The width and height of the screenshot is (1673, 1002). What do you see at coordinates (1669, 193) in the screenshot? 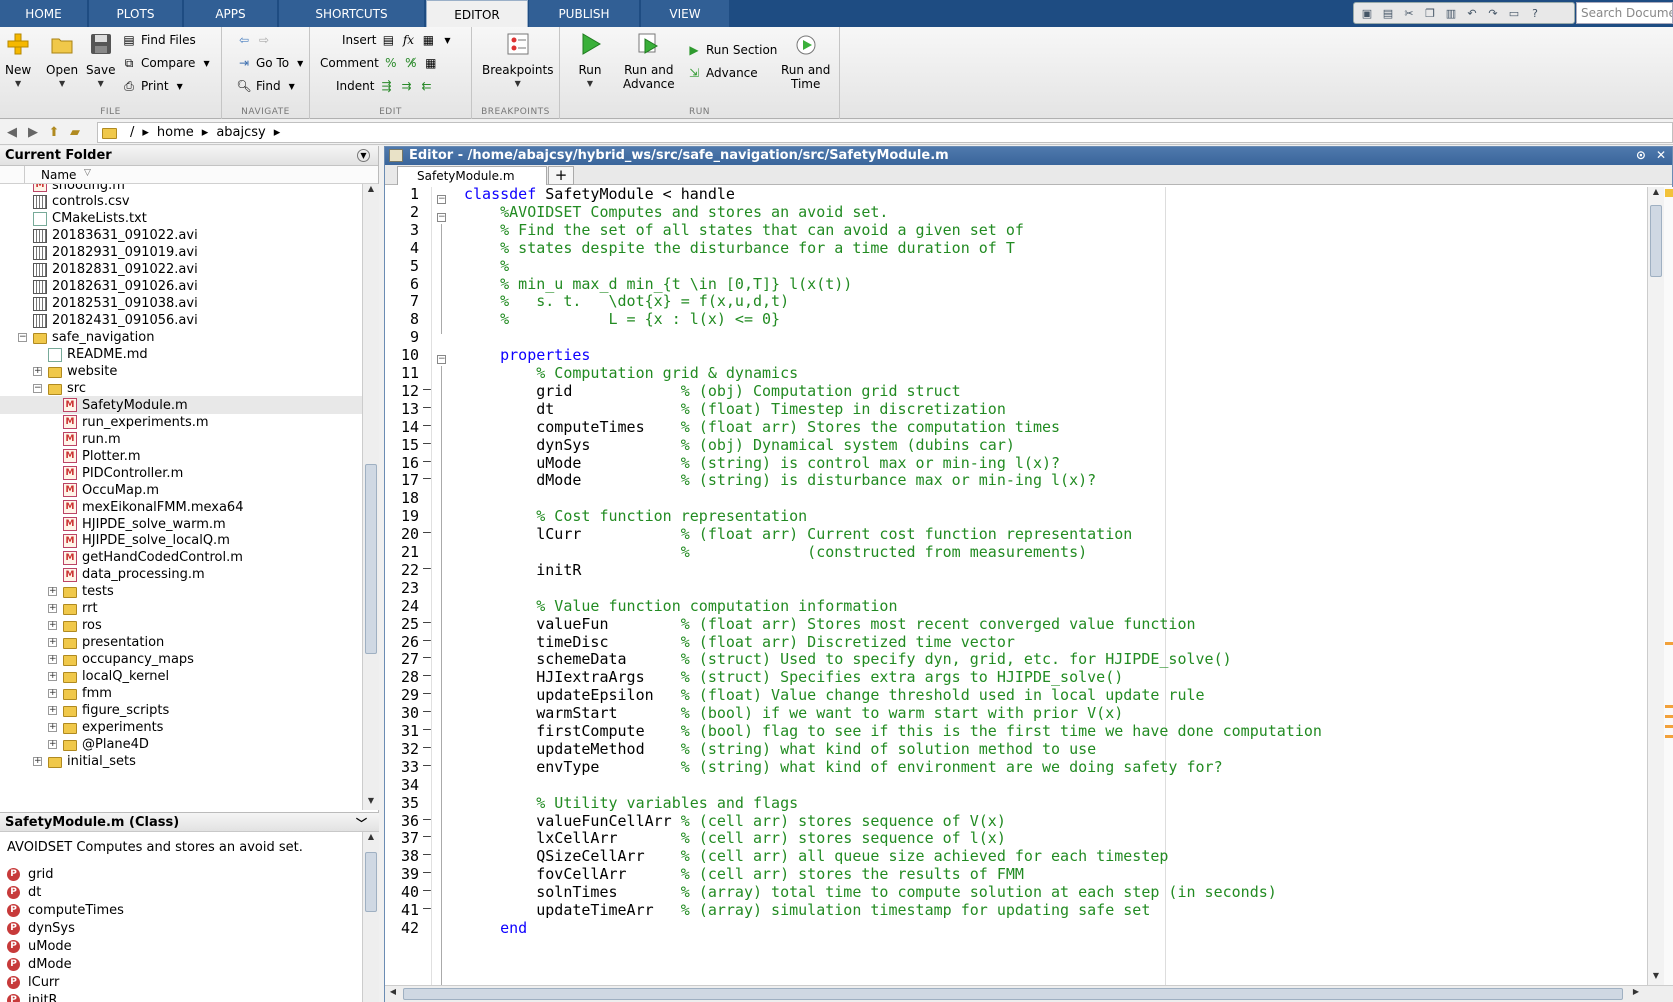
I see `analyzer-status-icon` at bounding box center [1669, 193].